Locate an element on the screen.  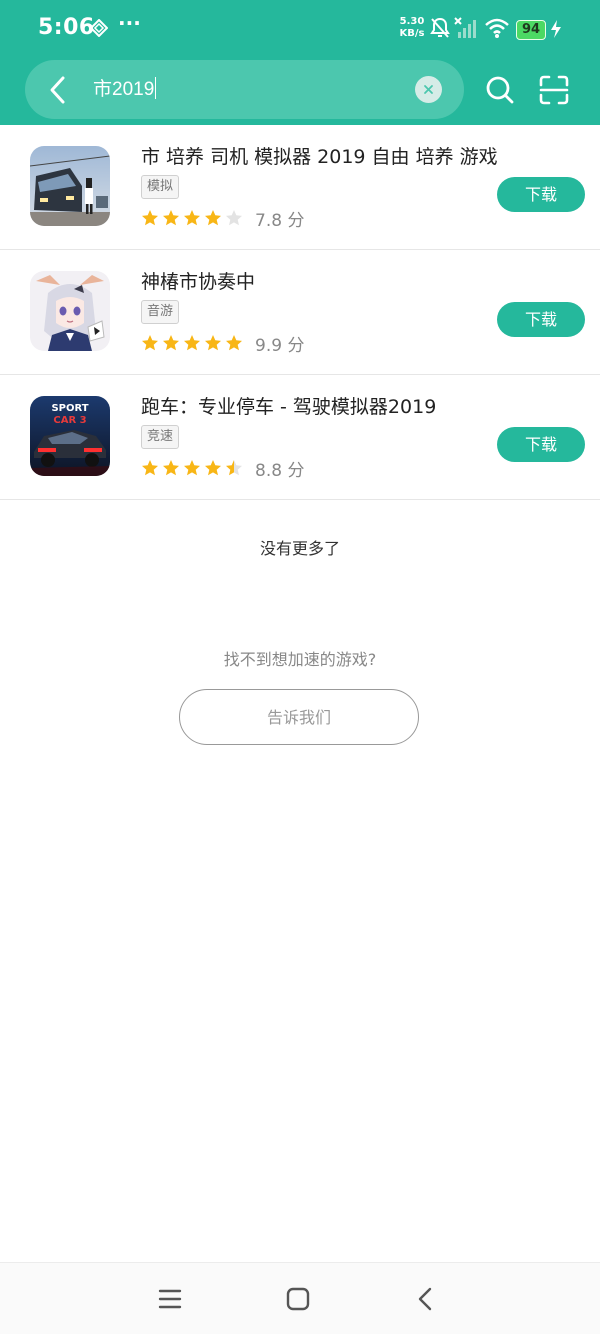
status-bar: 5:06 ··· 5.30 KB/s 94 is located at coordinates (300, 29).